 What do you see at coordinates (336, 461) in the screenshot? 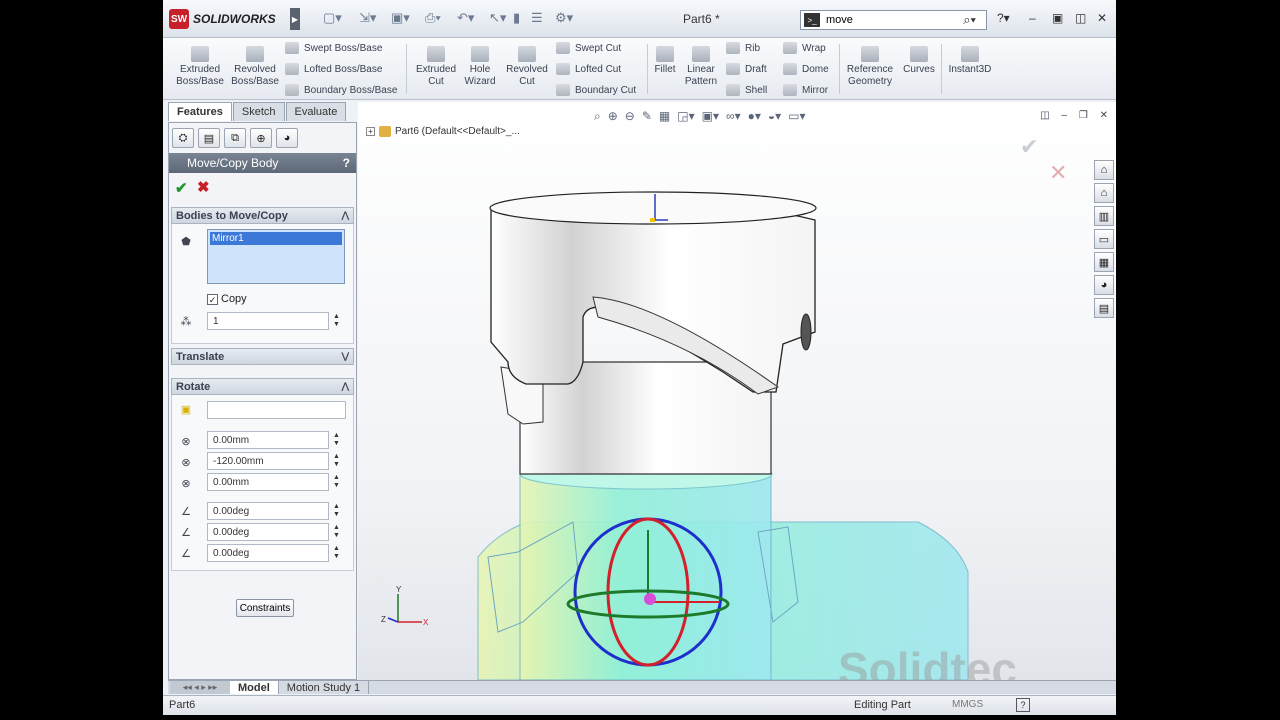
I see `y-spin-arrows: ▲ ▼` at bounding box center [336, 461].